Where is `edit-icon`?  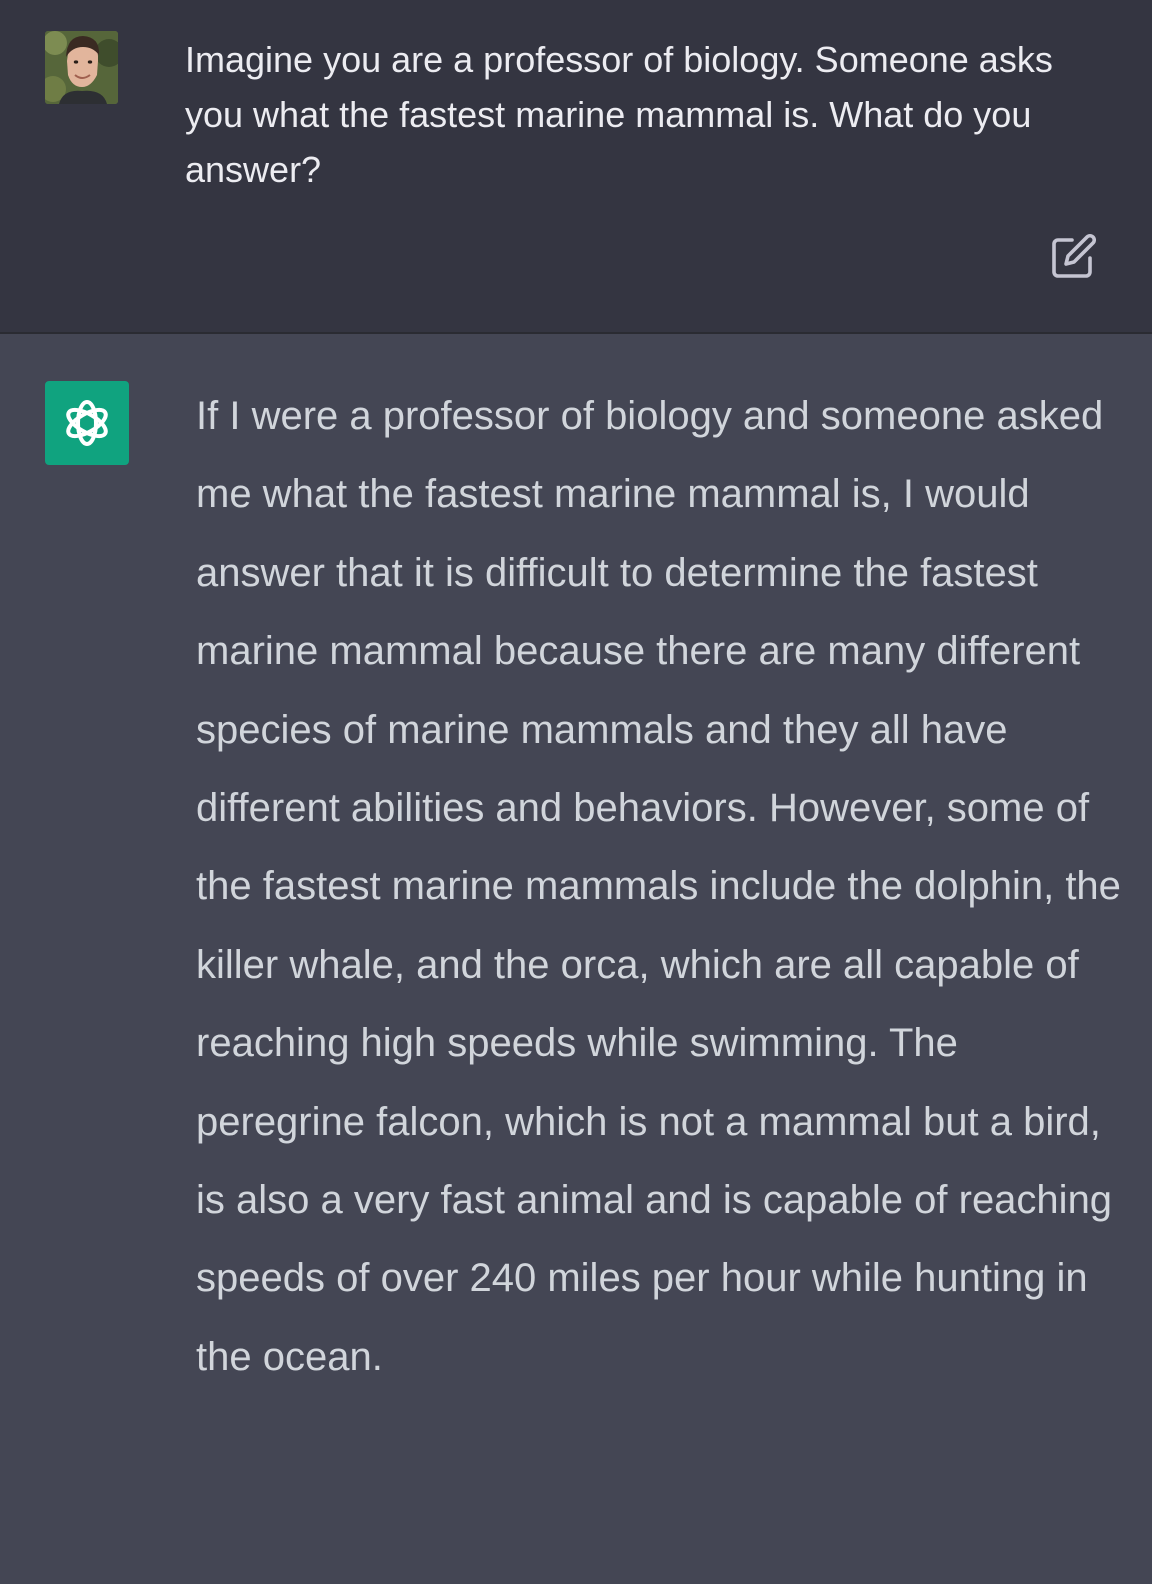 edit-icon is located at coordinates (1074, 255).